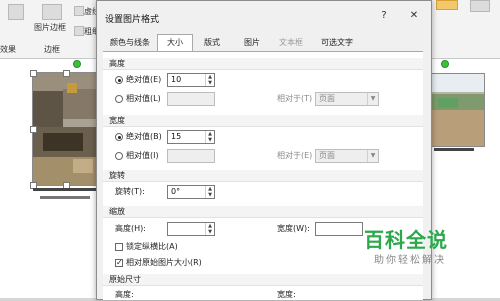 The height and width of the screenshot is (301, 500). What do you see at coordinates (52, 12) in the screenshot?
I see `picture-border-icon` at bounding box center [52, 12].